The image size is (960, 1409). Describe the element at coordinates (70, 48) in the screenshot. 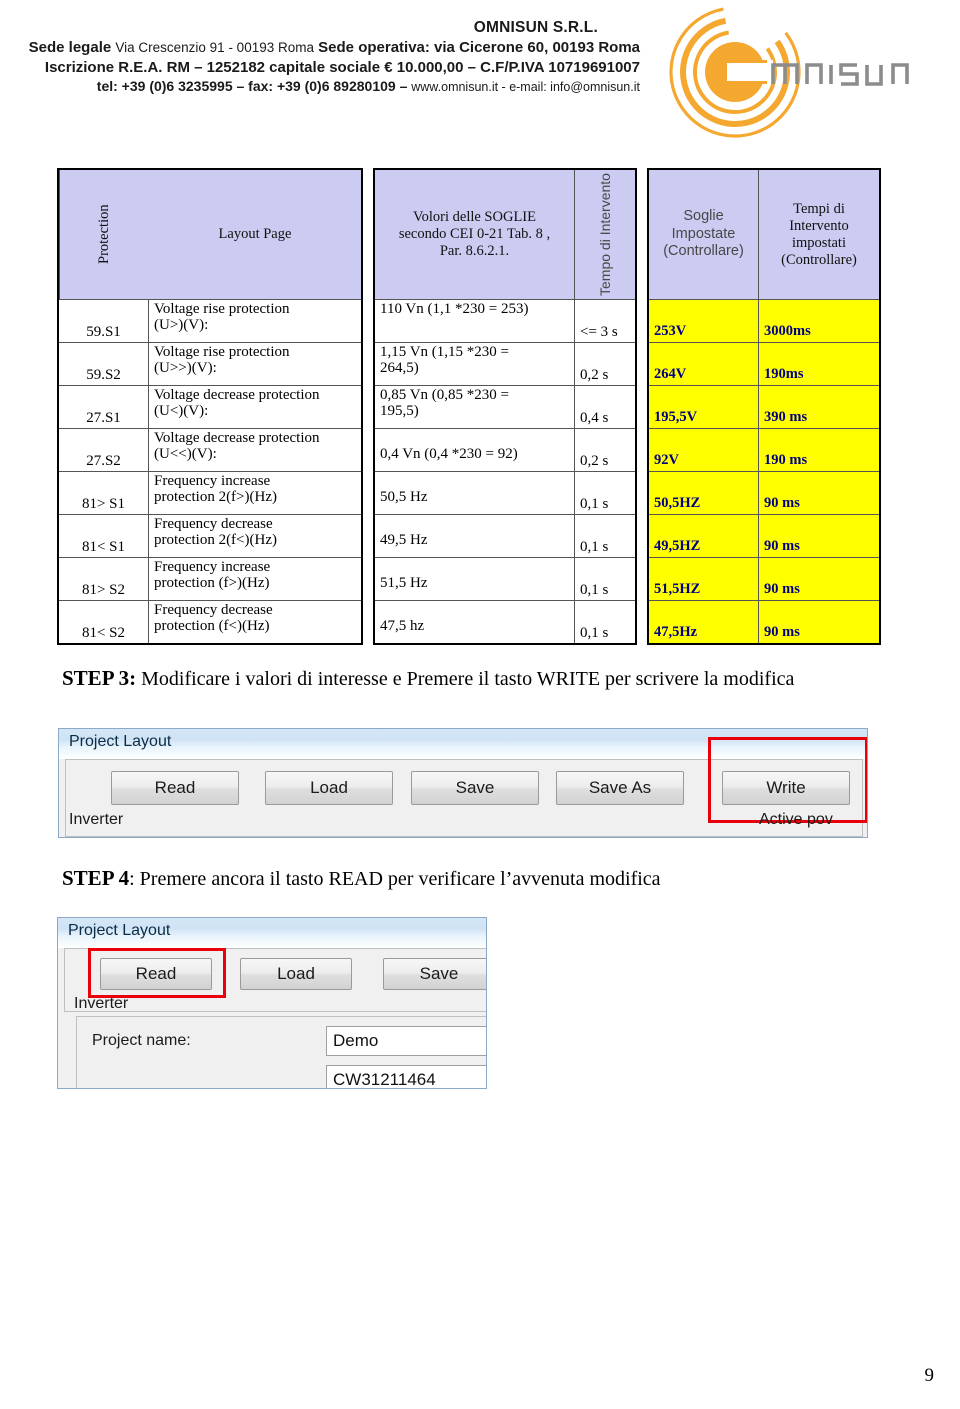

I see `sede-legale-label: Sede legale` at that location.